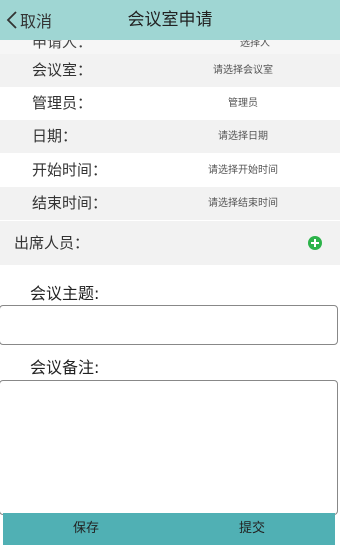 The width and height of the screenshot is (340, 550). What do you see at coordinates (62, 45) in the screenshot?
I see `applicant-label: 申请人：` at bounding box center [62, 45].